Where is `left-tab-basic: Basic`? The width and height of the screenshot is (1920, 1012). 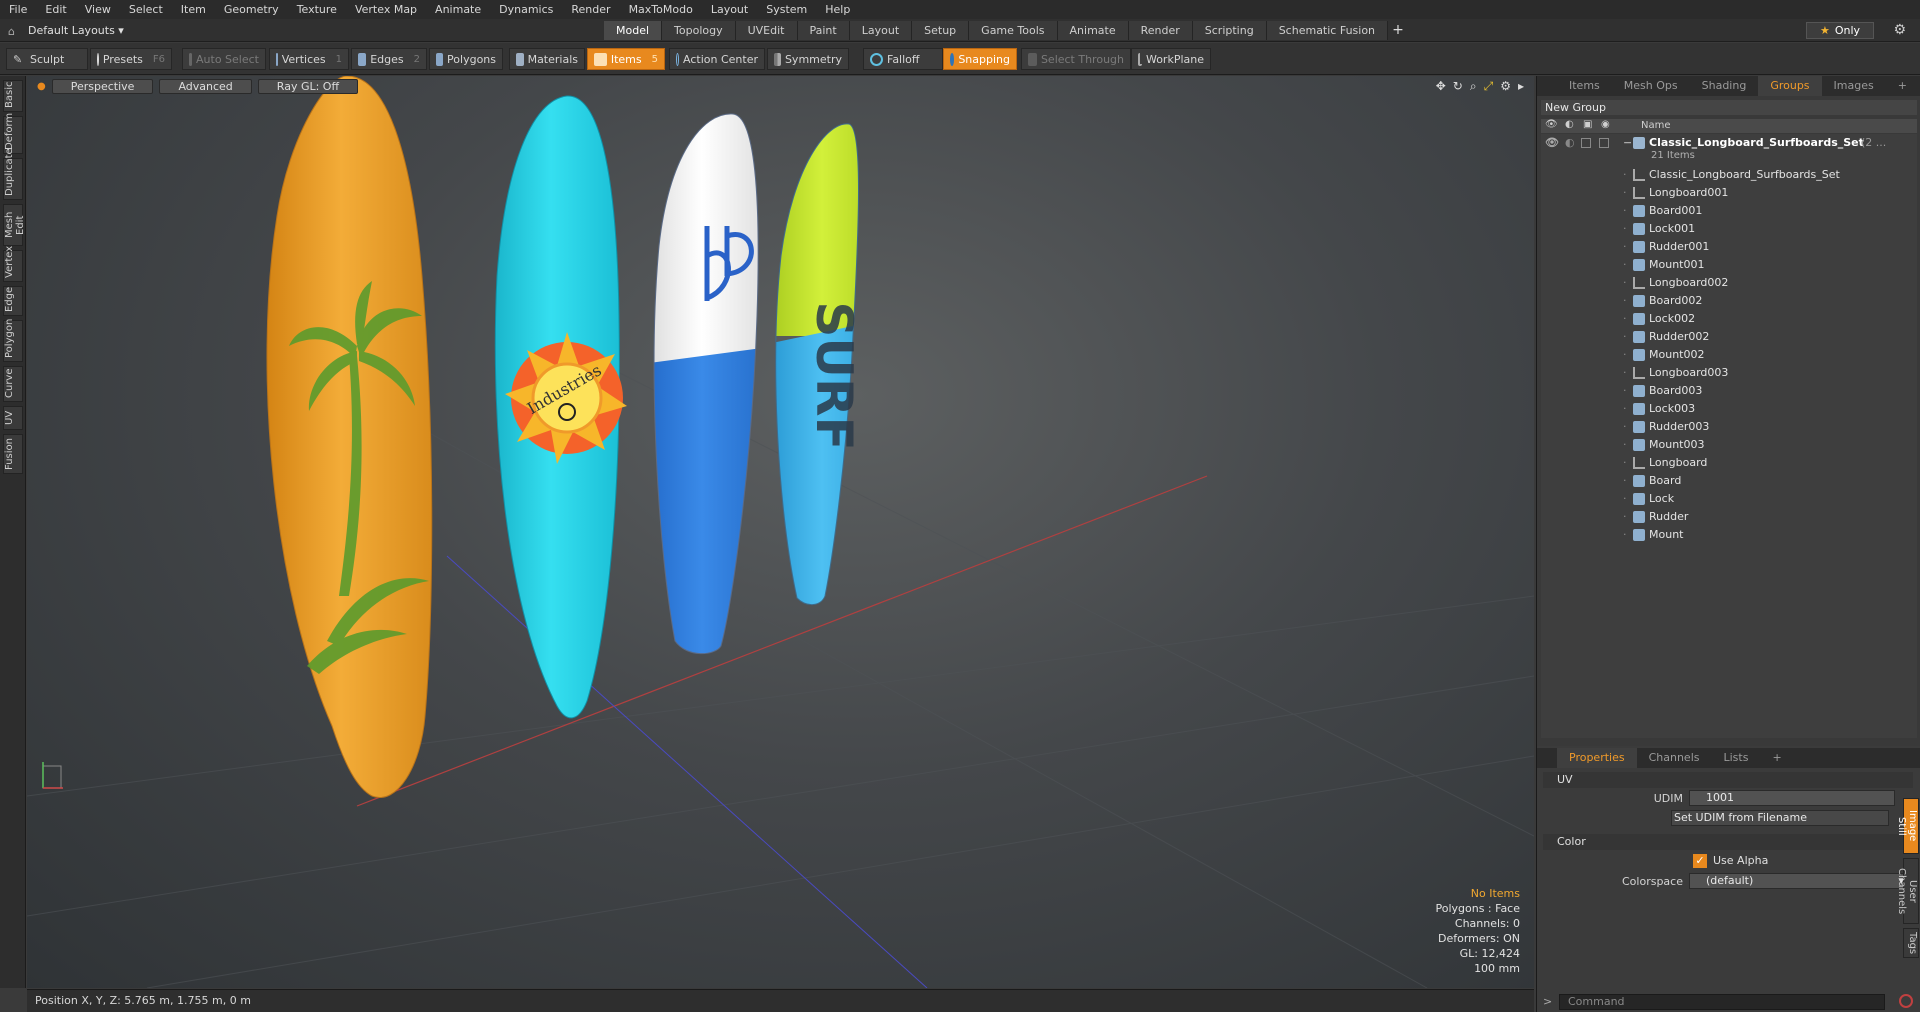 left-tab-basic: Basic is located at coordinates (13, 96).